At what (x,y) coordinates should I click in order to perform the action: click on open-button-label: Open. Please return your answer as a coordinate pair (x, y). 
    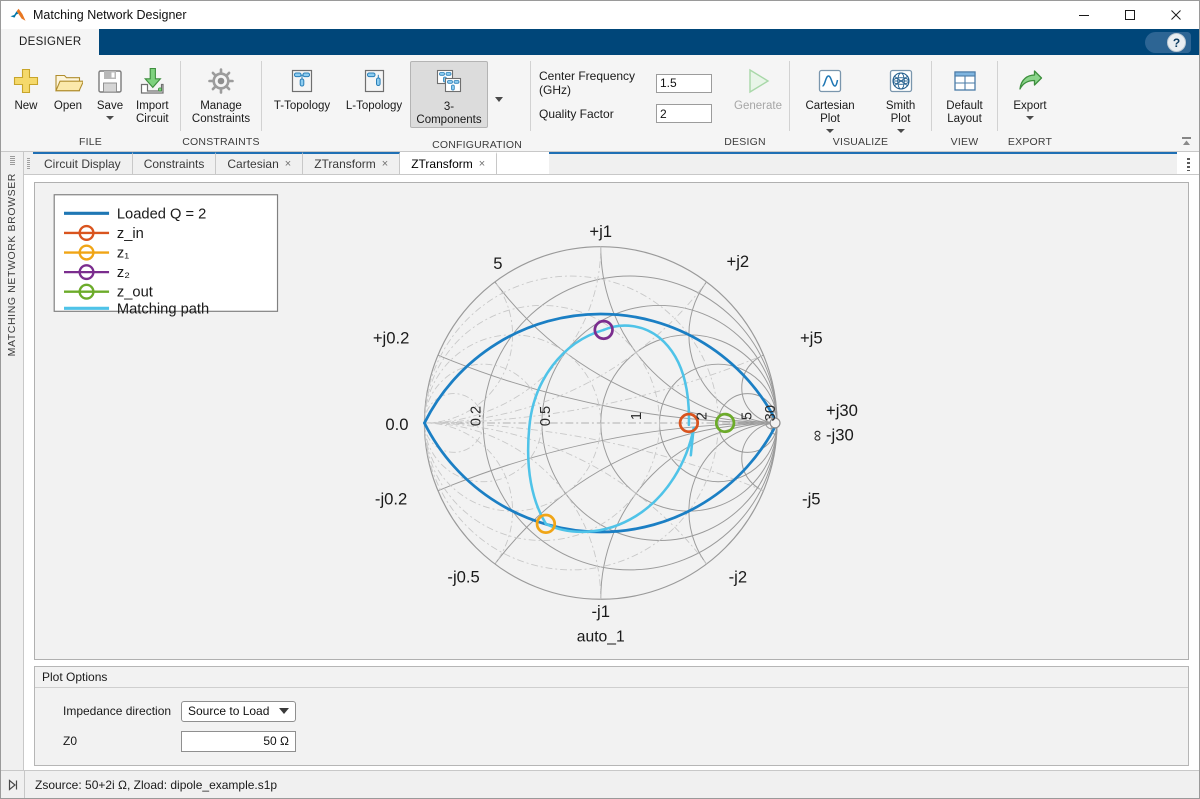
    Looking at the image, I should click on (68, 106).